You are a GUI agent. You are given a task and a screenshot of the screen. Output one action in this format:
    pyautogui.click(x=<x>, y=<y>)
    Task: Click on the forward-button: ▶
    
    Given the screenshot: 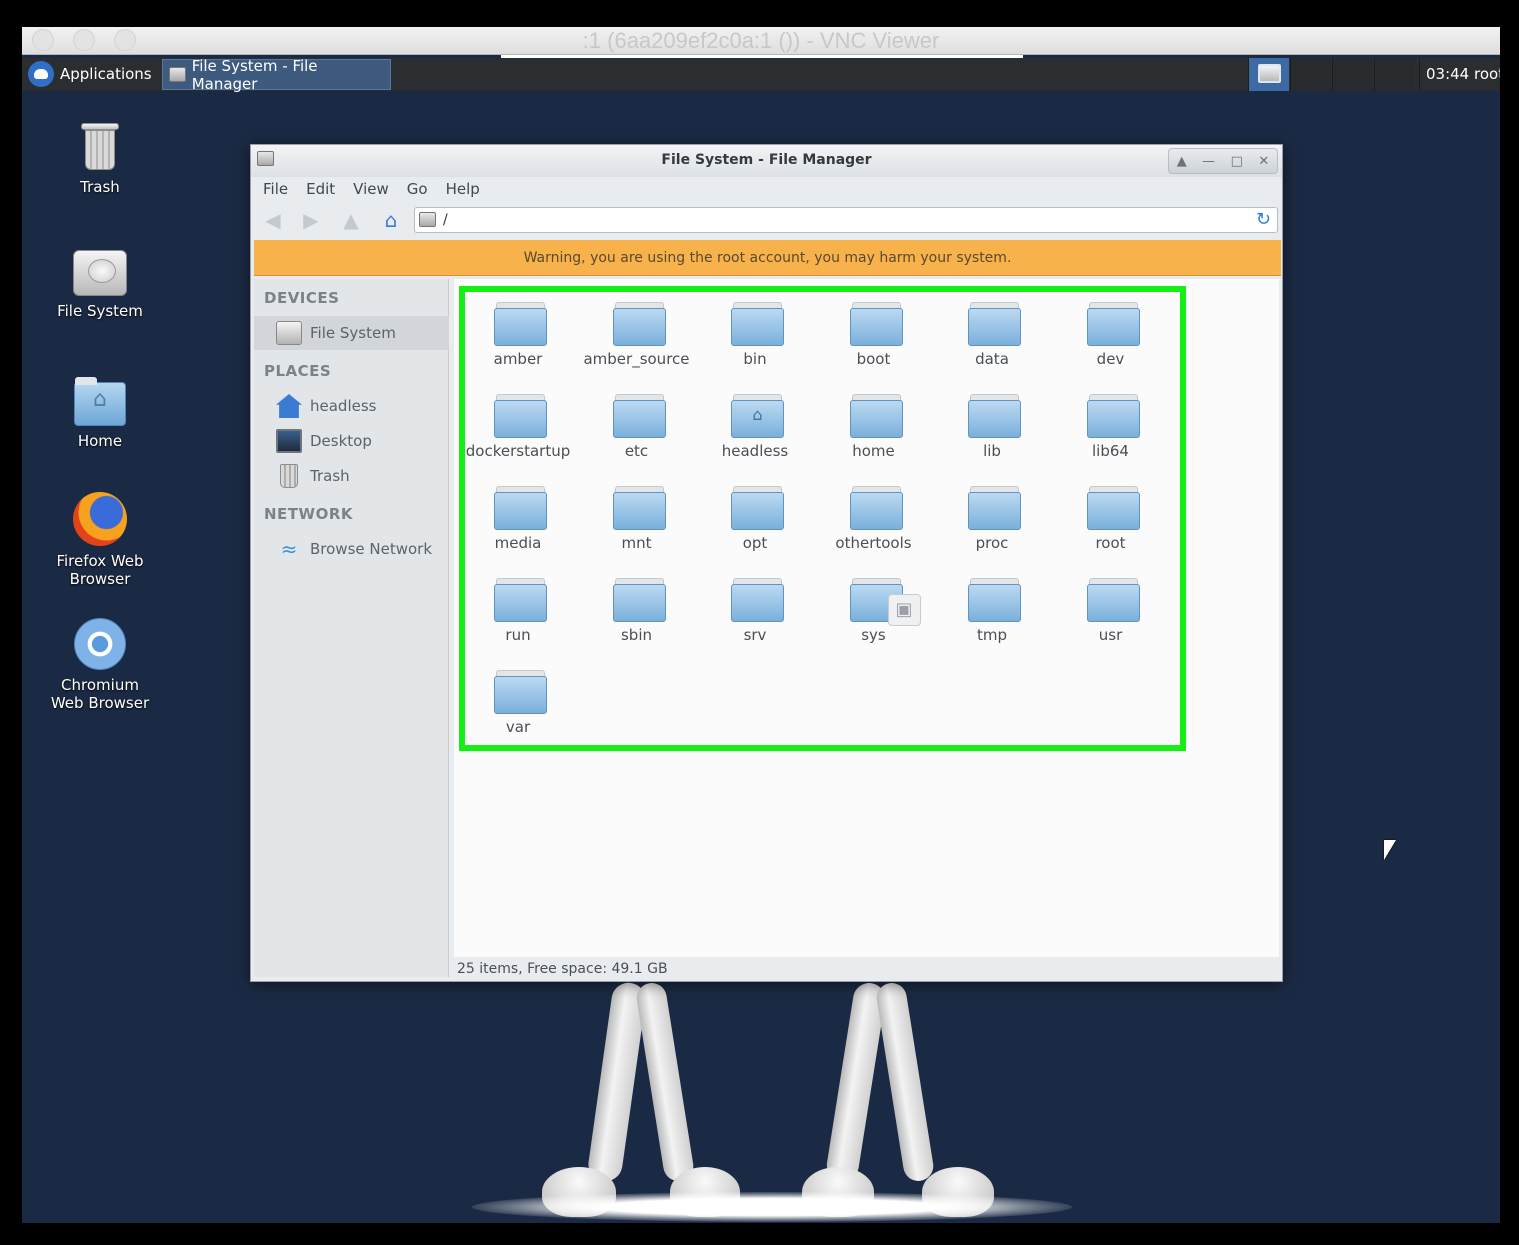 What is the action you would take?
    pyautogui.click(x=311, y=220)
    